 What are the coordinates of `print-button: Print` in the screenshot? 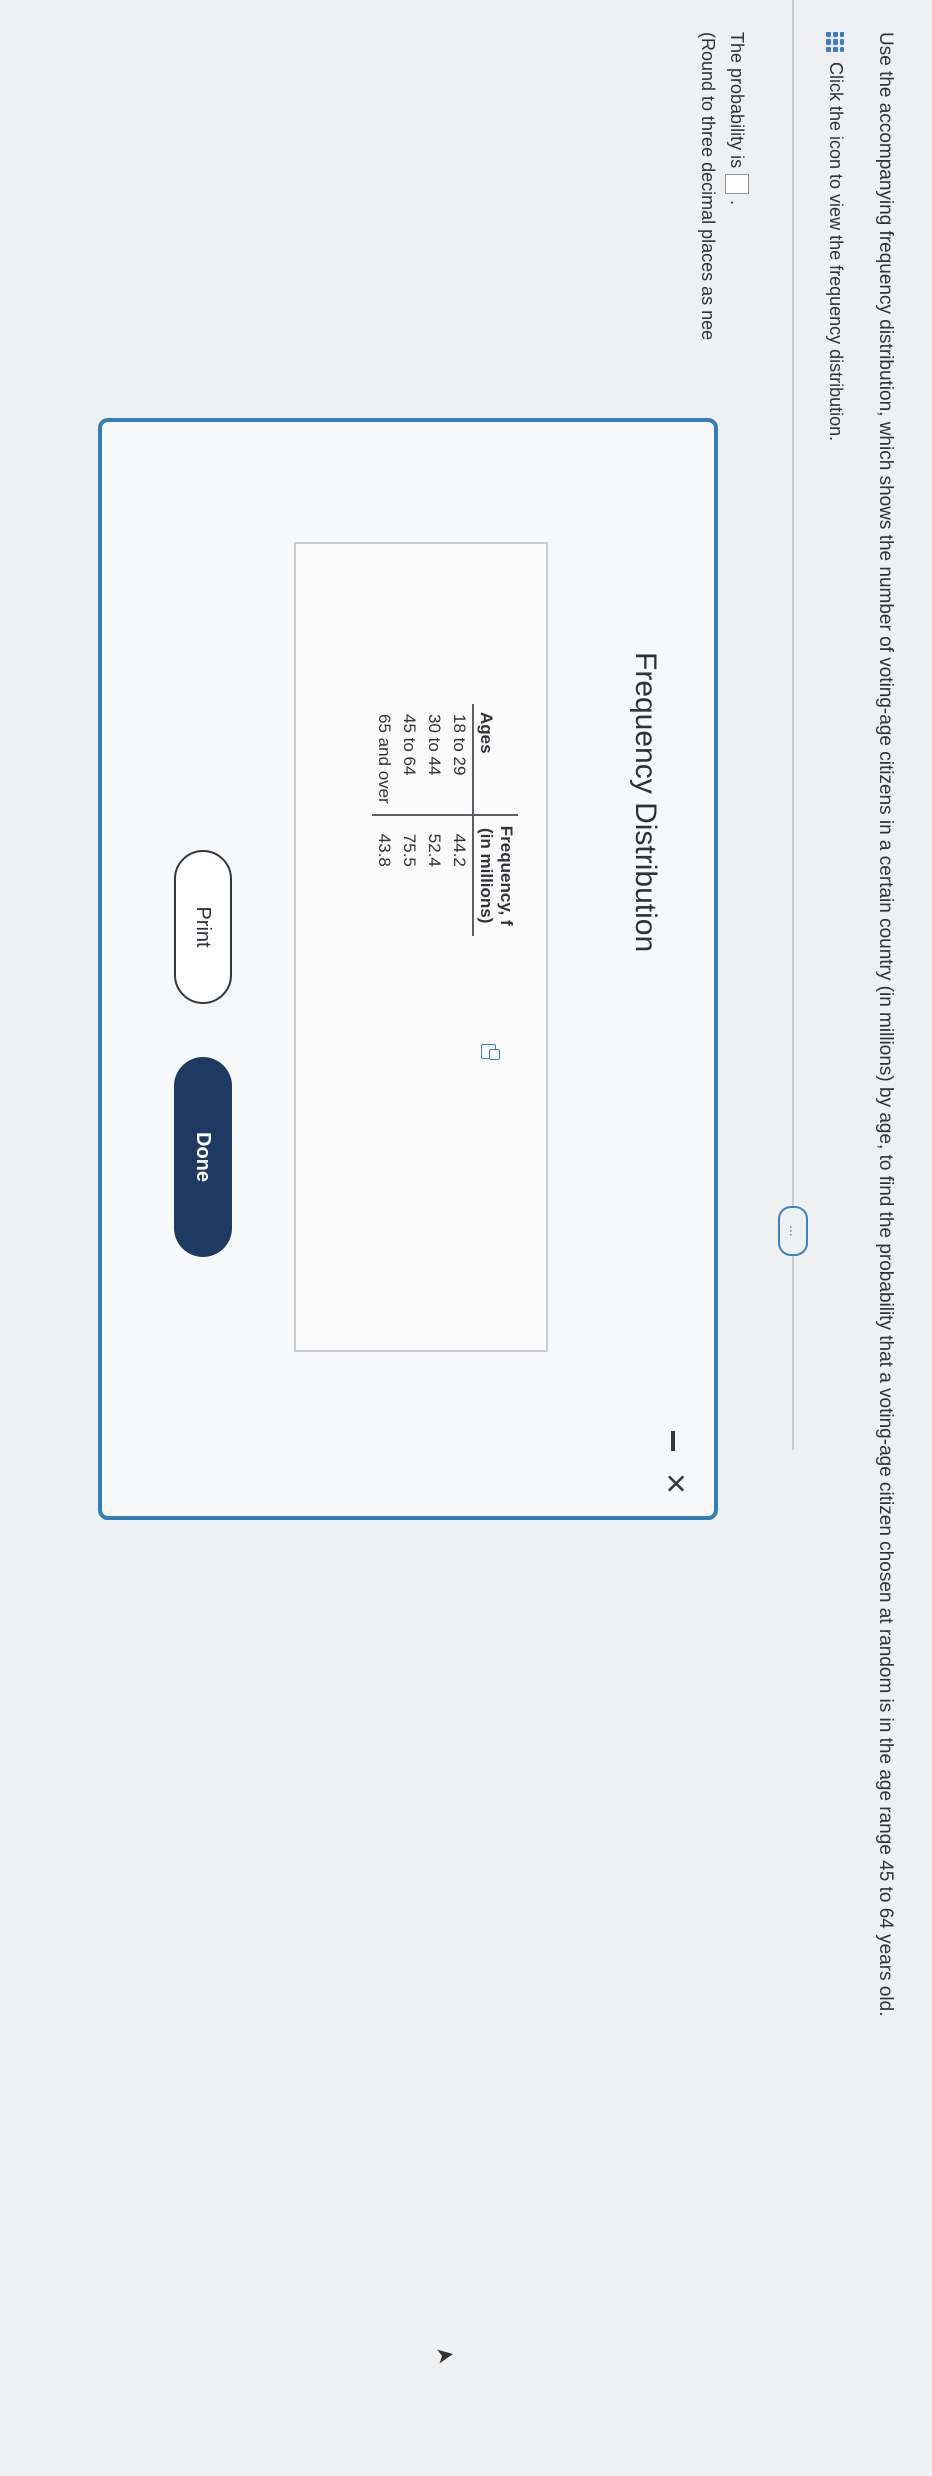 It's located at (203, 927).